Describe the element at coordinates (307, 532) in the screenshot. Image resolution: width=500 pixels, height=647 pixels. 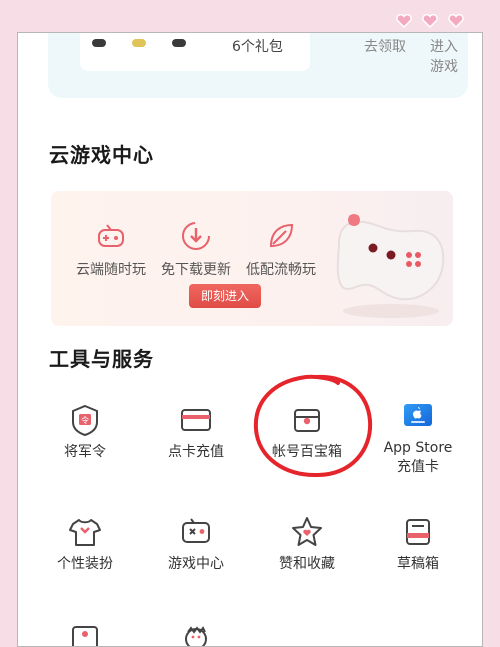
I see `star-like-icon` at that location.